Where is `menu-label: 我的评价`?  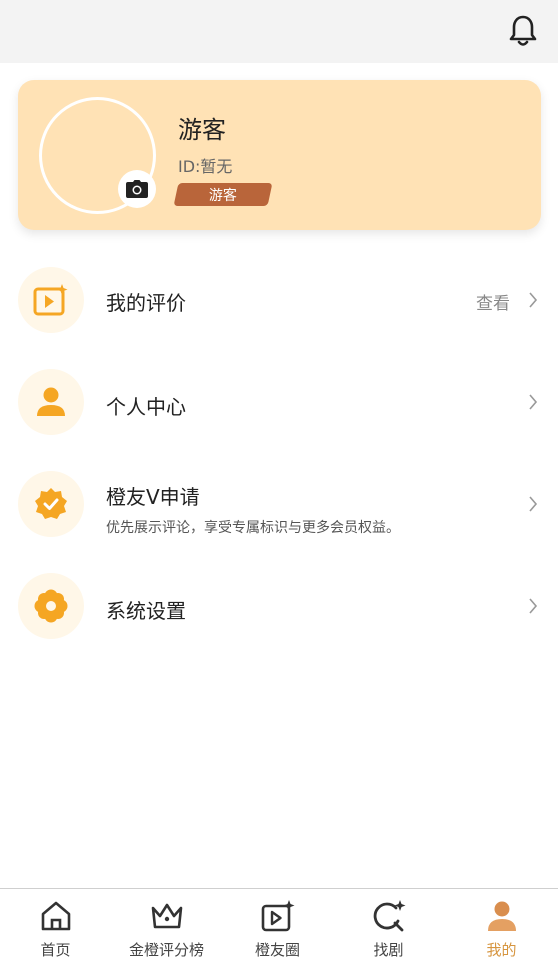 menu-label: 我的评价 is located at coordinates (146, 303).